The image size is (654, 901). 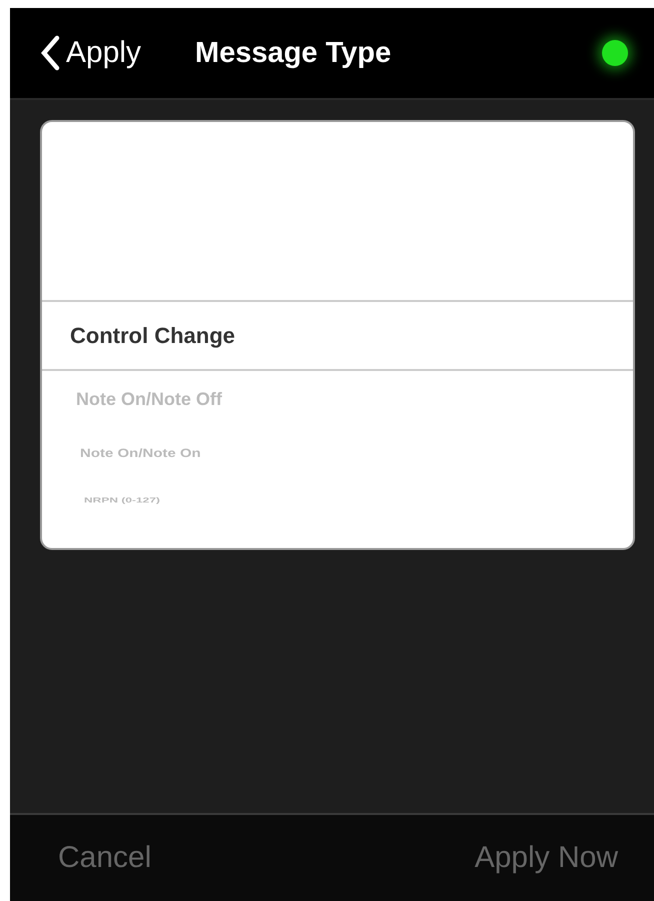 I want to click on window-title: Message Type, so click(x=293, y=53).